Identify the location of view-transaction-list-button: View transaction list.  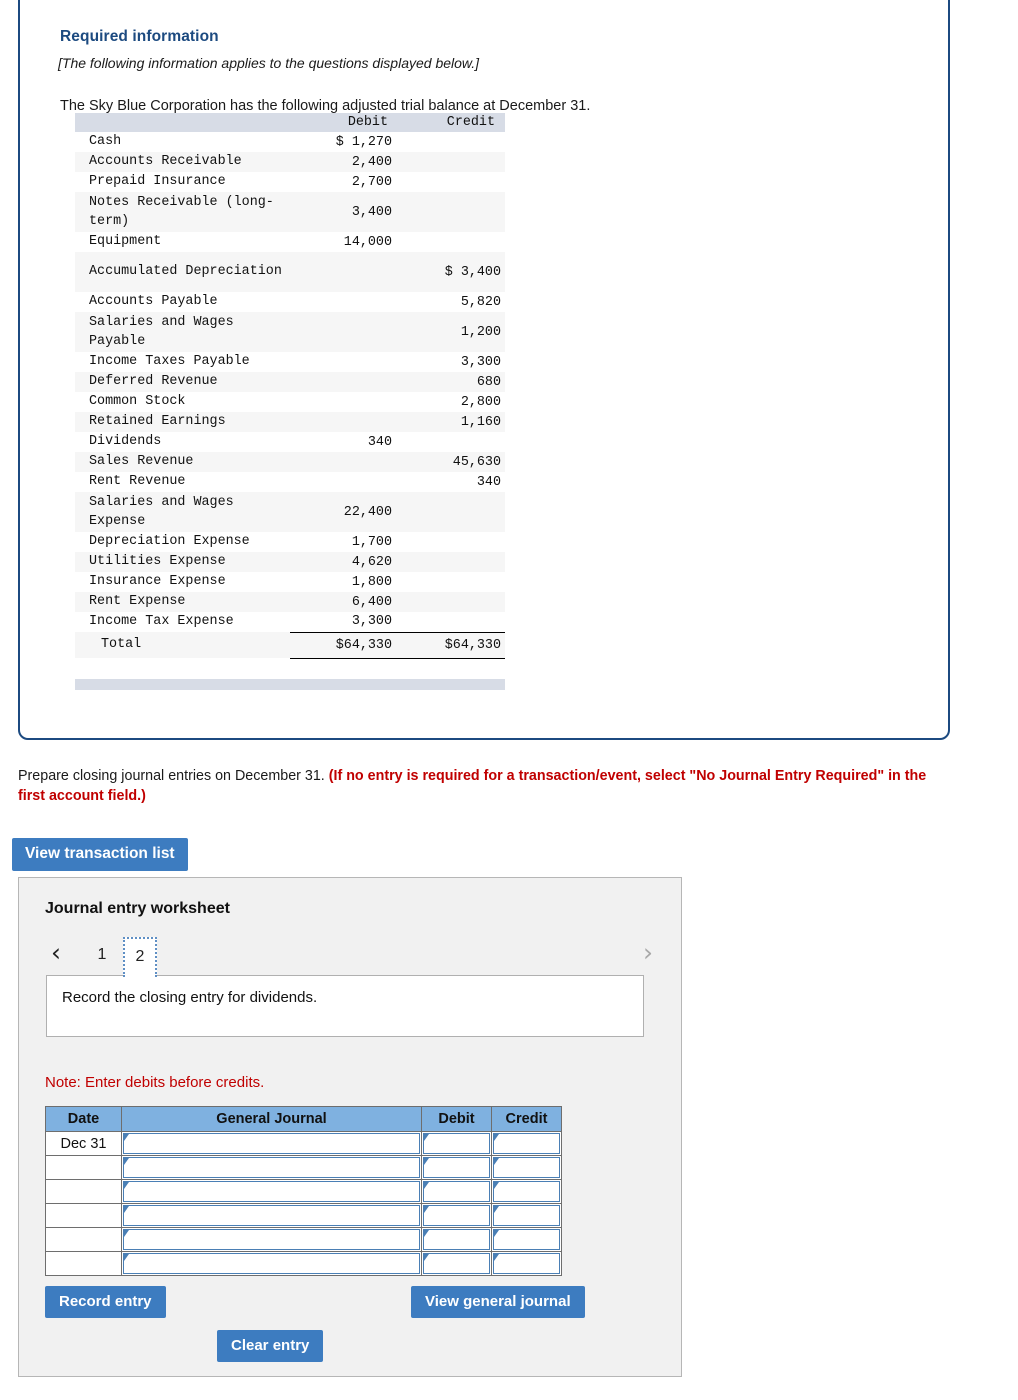
(100, 854).